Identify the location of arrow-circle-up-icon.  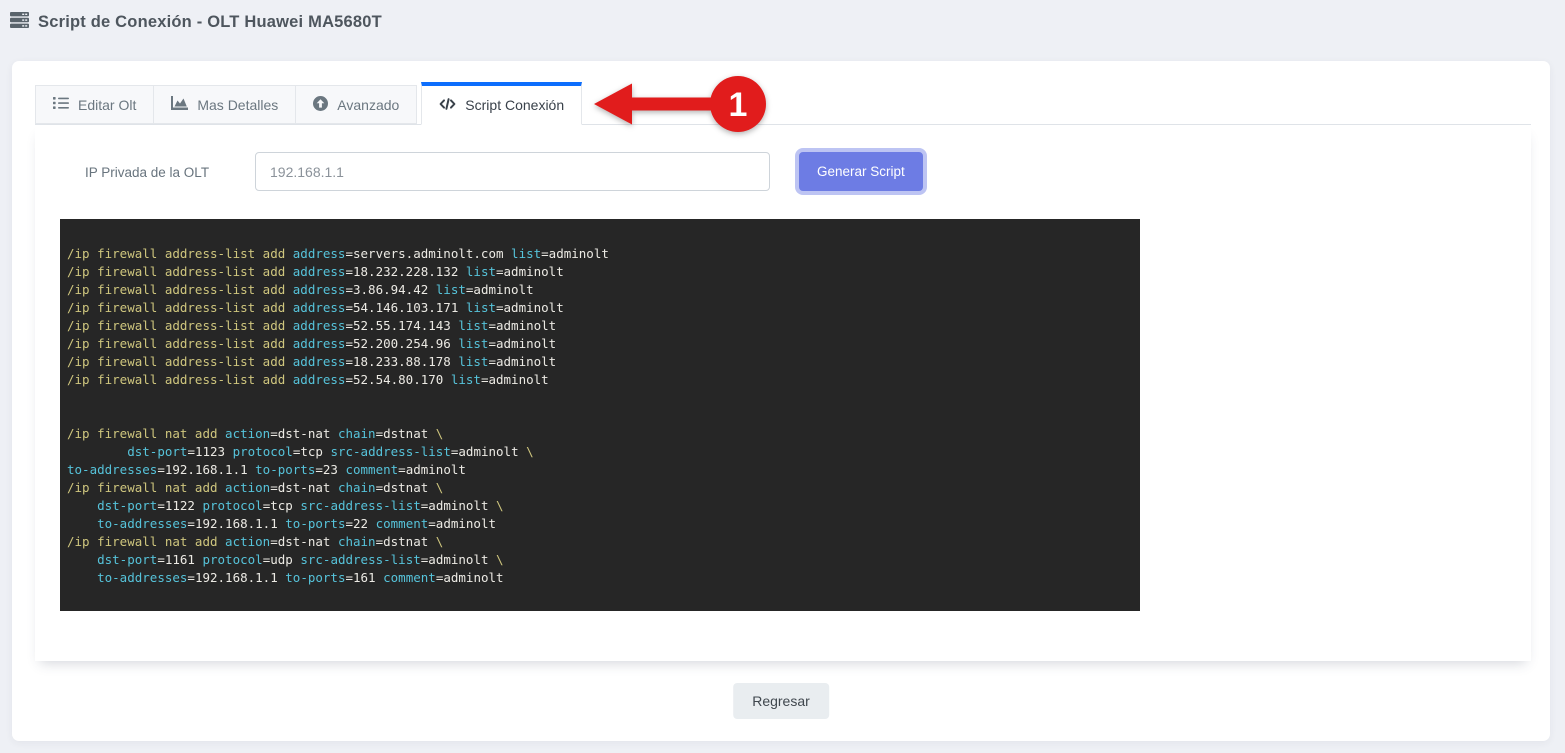
(321, 104).